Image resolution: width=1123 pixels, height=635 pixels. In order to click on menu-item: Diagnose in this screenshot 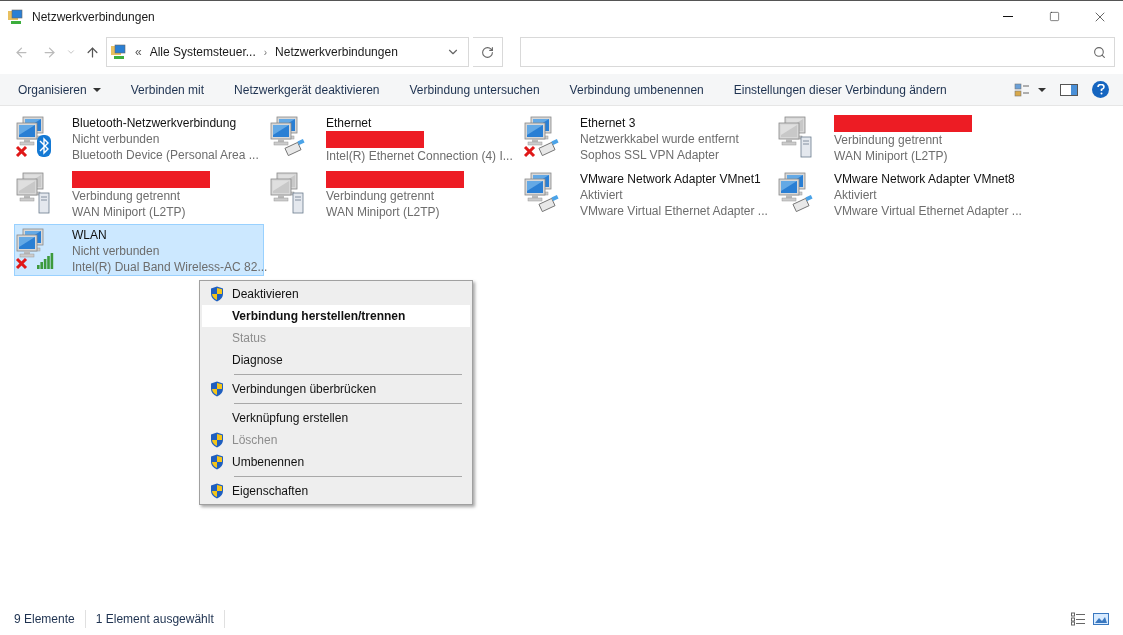, I will do `click(336, 360)`.